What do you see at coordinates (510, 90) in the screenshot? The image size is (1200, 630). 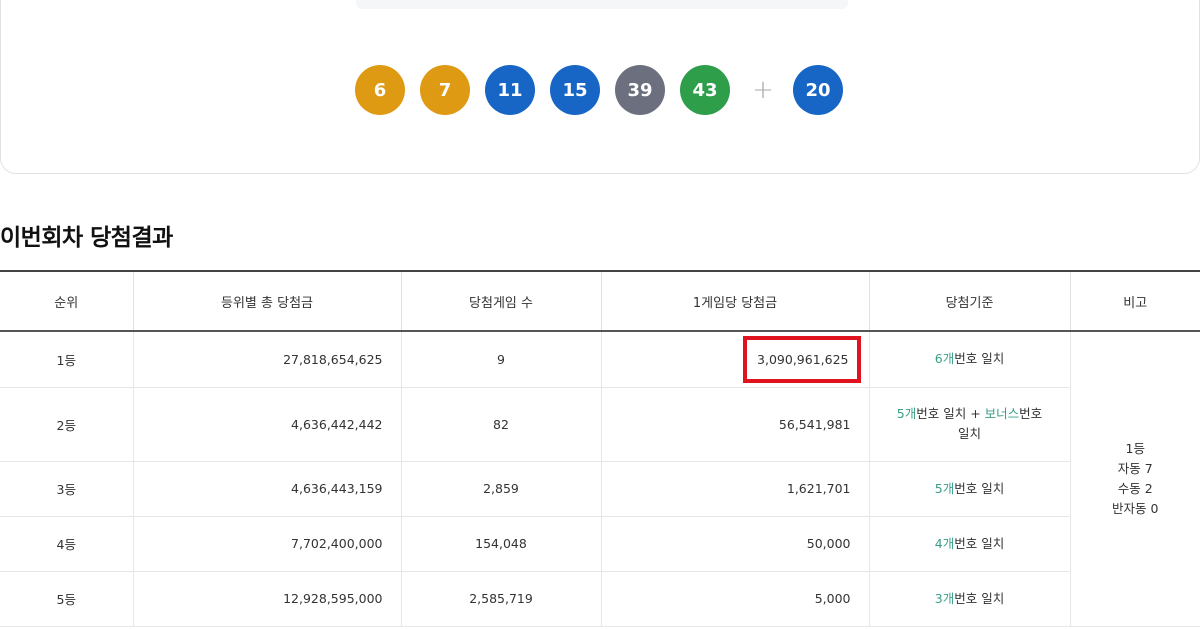 I see `winning-number-ball: 11` at bounding box center [510, 90].